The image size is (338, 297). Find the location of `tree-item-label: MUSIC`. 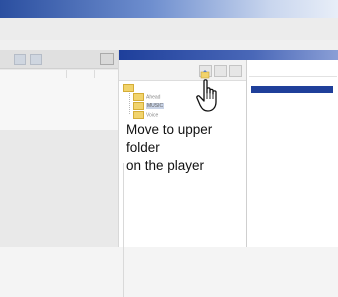

tree-item-label: MUSIC is located at coordinates (155, 106).